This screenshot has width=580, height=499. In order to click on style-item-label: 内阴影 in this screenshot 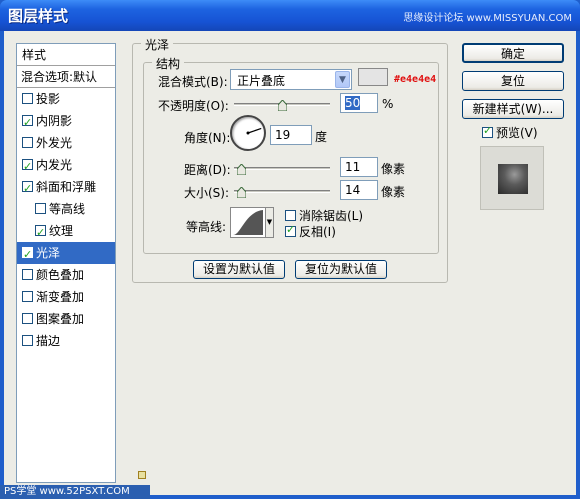, I will do `click(54, 121)`.